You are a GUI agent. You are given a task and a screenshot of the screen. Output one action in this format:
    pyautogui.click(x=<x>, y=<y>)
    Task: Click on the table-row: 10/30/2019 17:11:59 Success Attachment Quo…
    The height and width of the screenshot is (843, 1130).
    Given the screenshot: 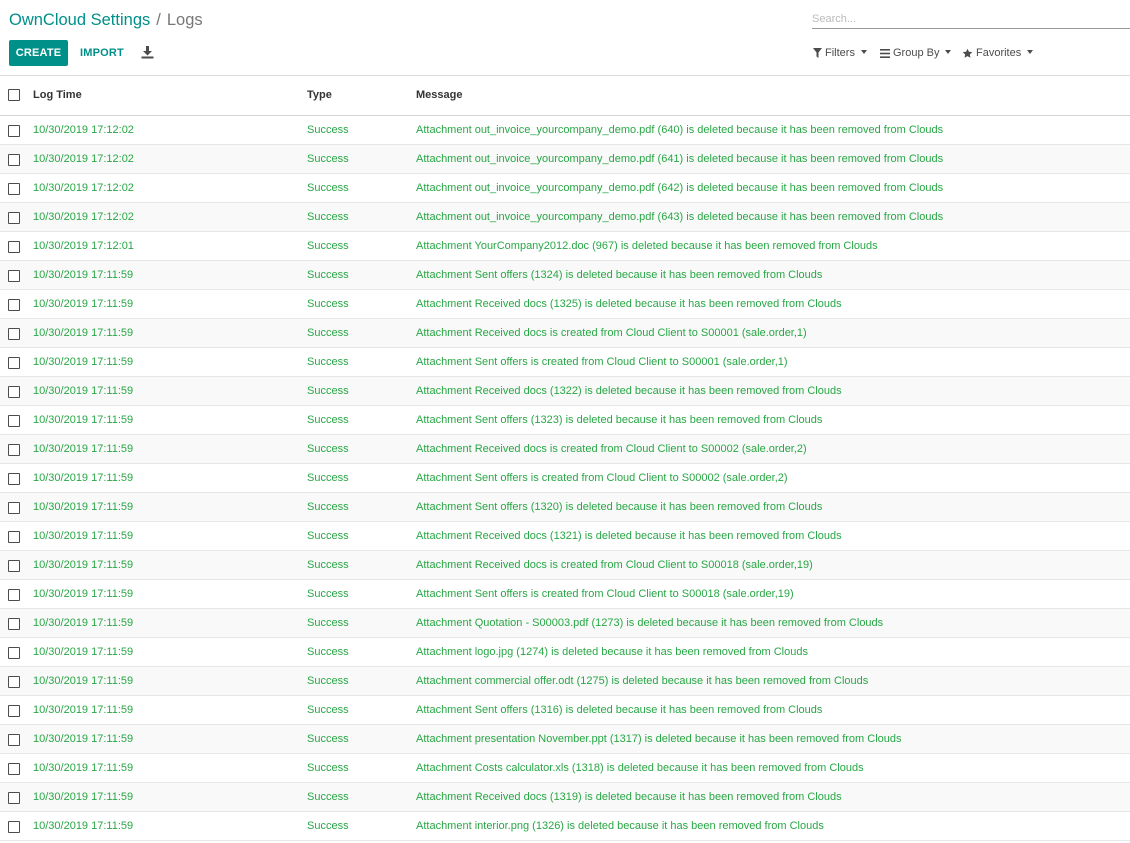 What is the action you would take?
    pyautogui.click(x=565, y=623)
    